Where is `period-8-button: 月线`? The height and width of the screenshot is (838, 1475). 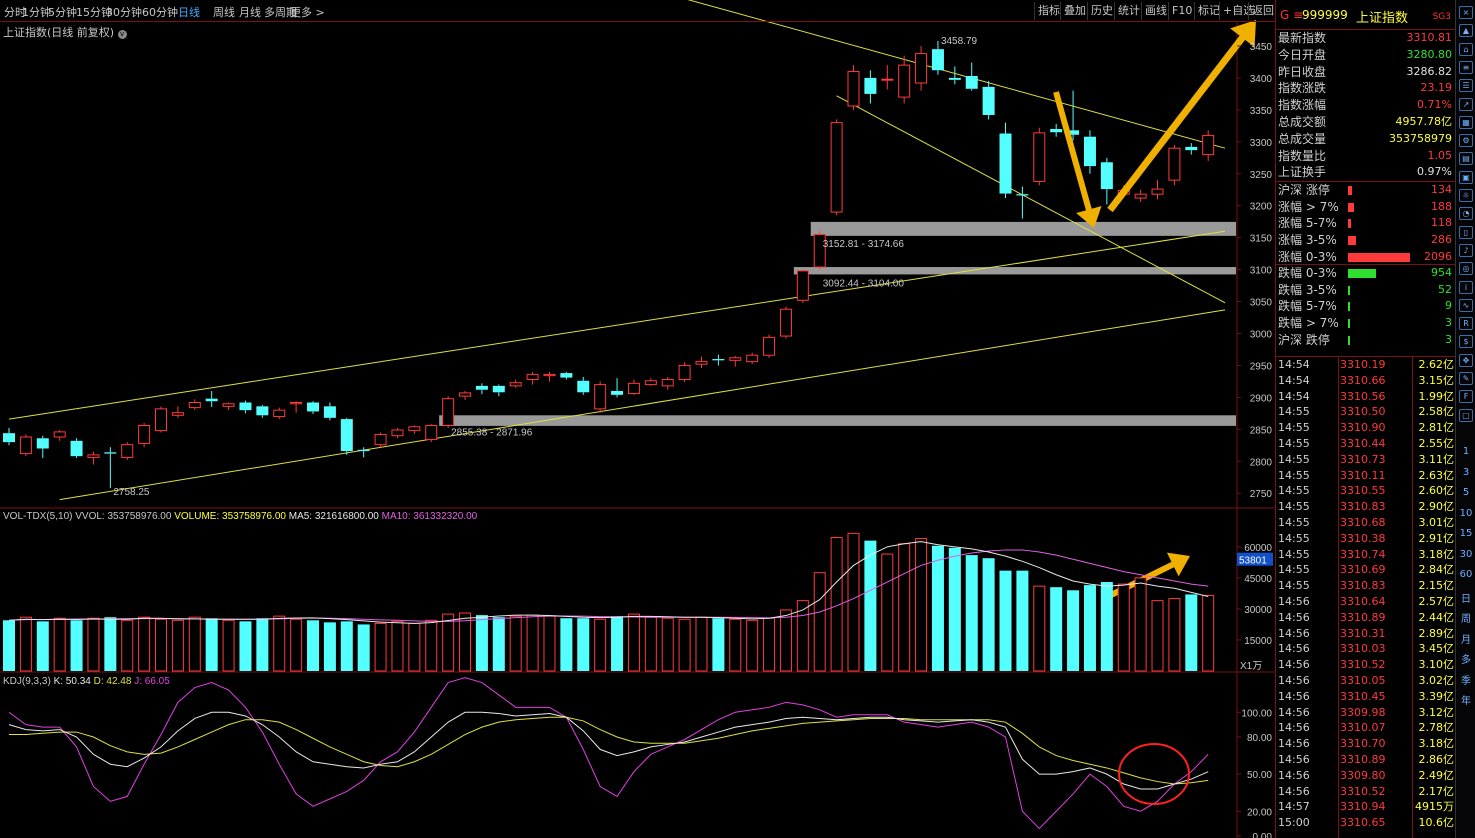
period-8-button: 月线 is located at coordinates (250, 12).